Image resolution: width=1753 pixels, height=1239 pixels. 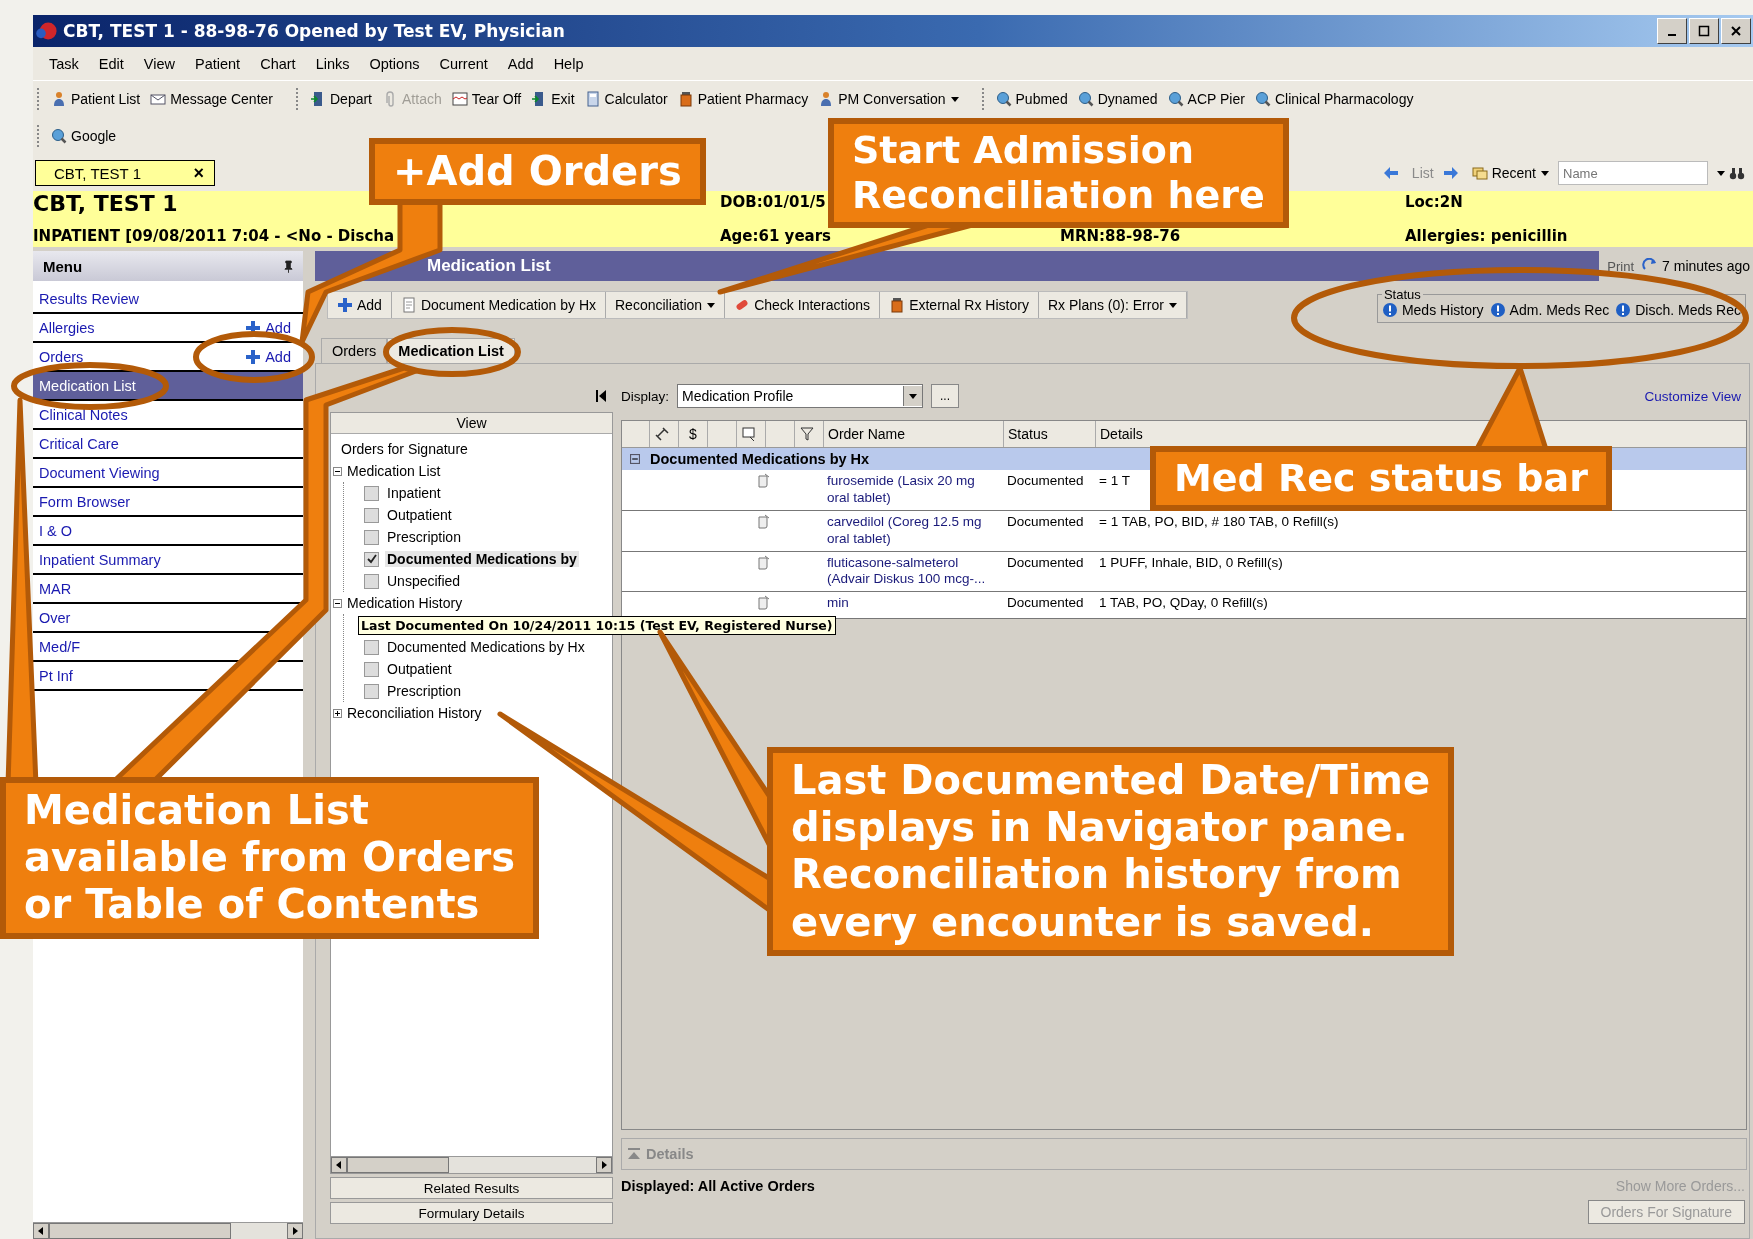 I want to click on table-cell: = 1 TAB, PO, BID, # 180 TAB, 0 Refill(s), so click(x=1219, y=521).